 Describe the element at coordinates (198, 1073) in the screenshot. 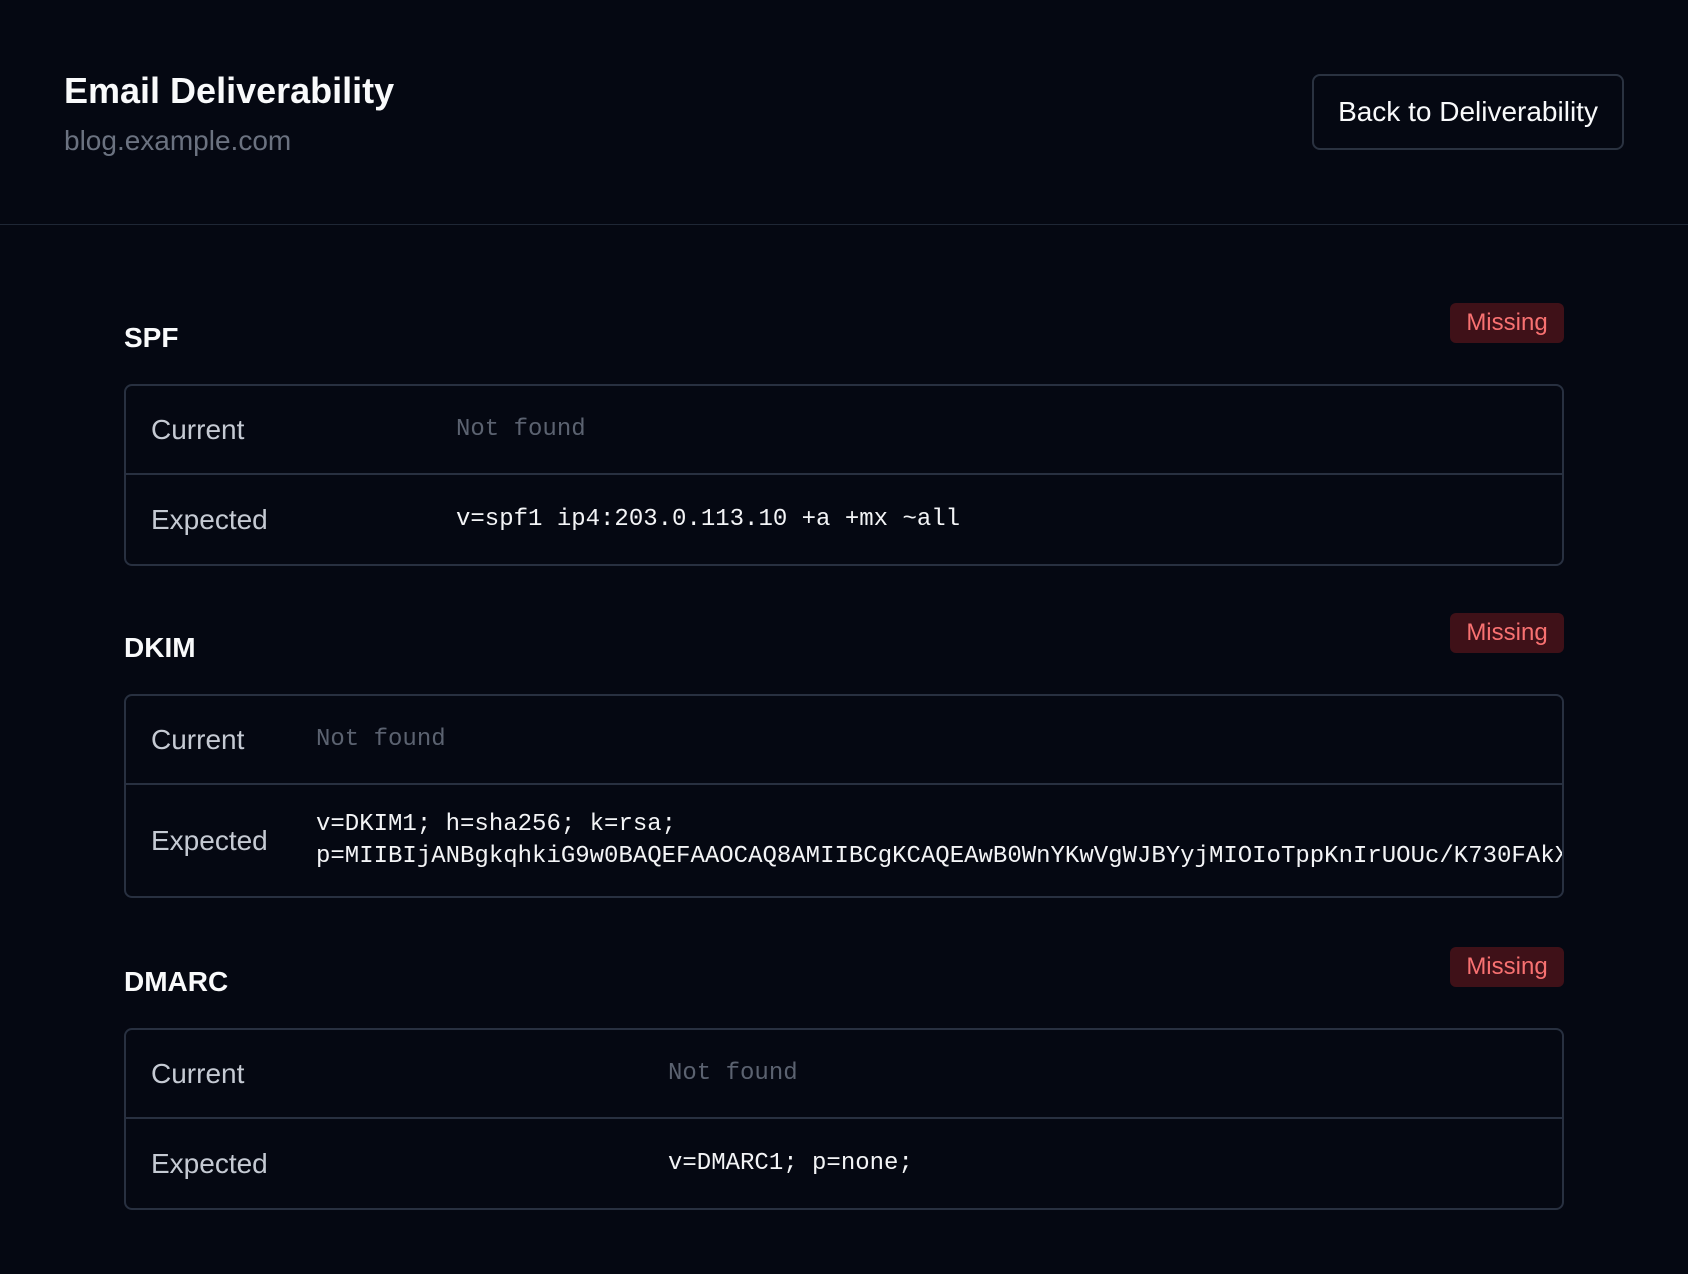

I see `dmarc-current-label: Current` at that location.